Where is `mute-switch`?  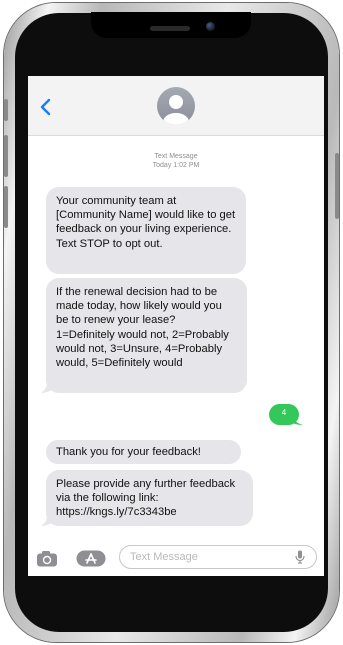
mute-switch is located at coordinates (6, 110).